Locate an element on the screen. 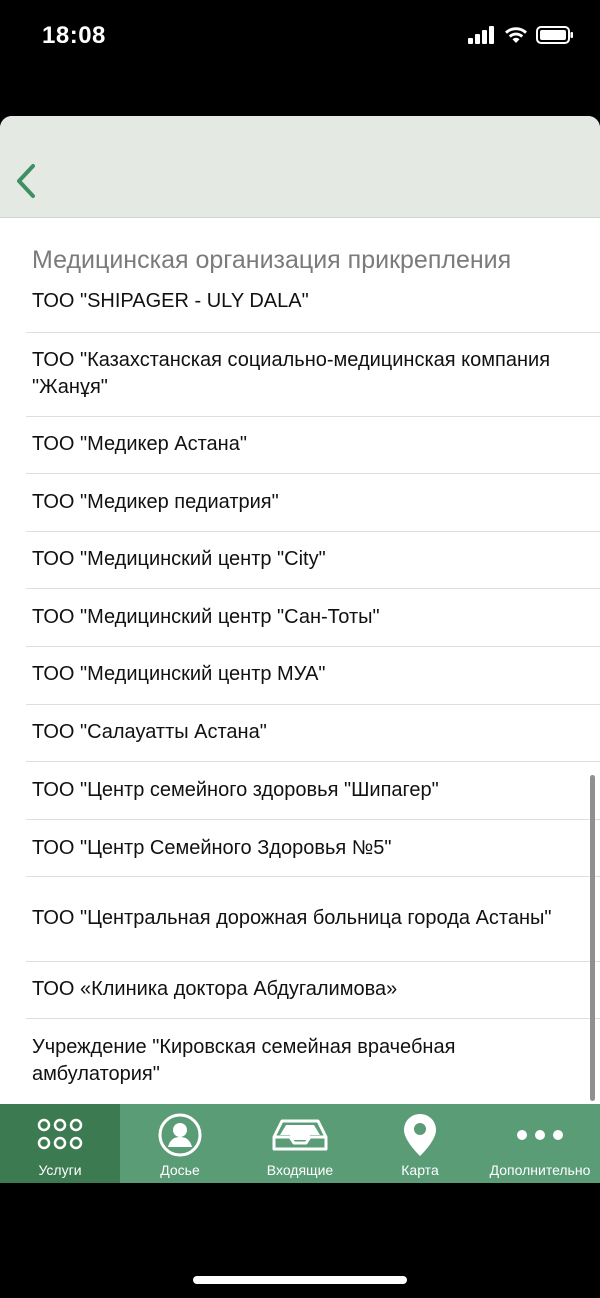 The height and width of the screenshot is (1298, 600). organization-name: ТОО "Медикер педиатрия" is located at coordinates (155, 502).